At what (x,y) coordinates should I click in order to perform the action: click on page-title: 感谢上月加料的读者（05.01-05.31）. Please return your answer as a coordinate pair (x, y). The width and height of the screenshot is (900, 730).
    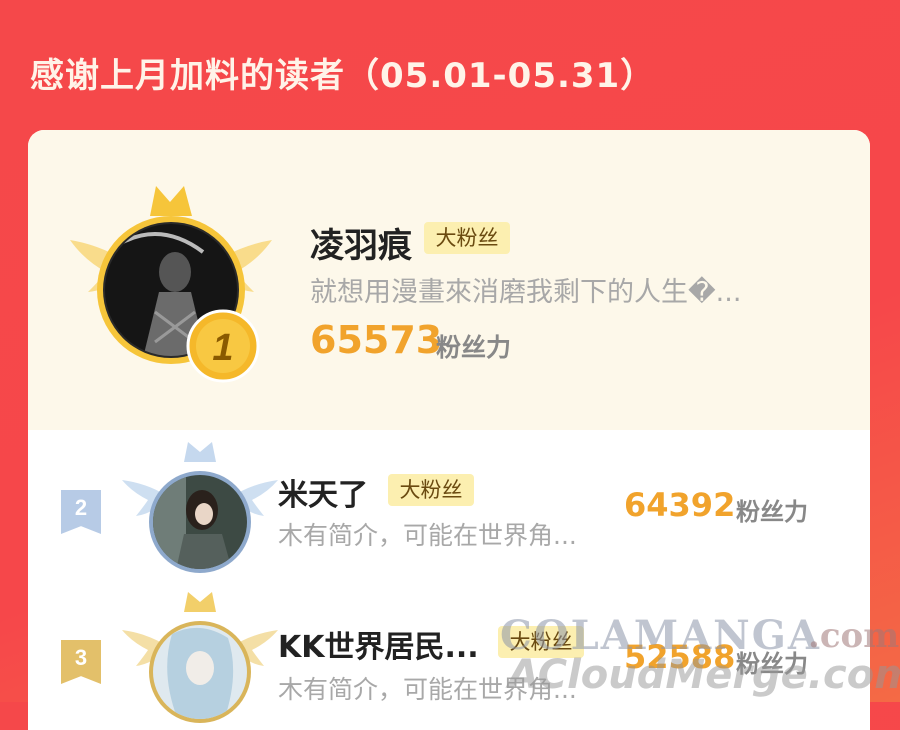
    Looking at the image, I should click on (343, 76).